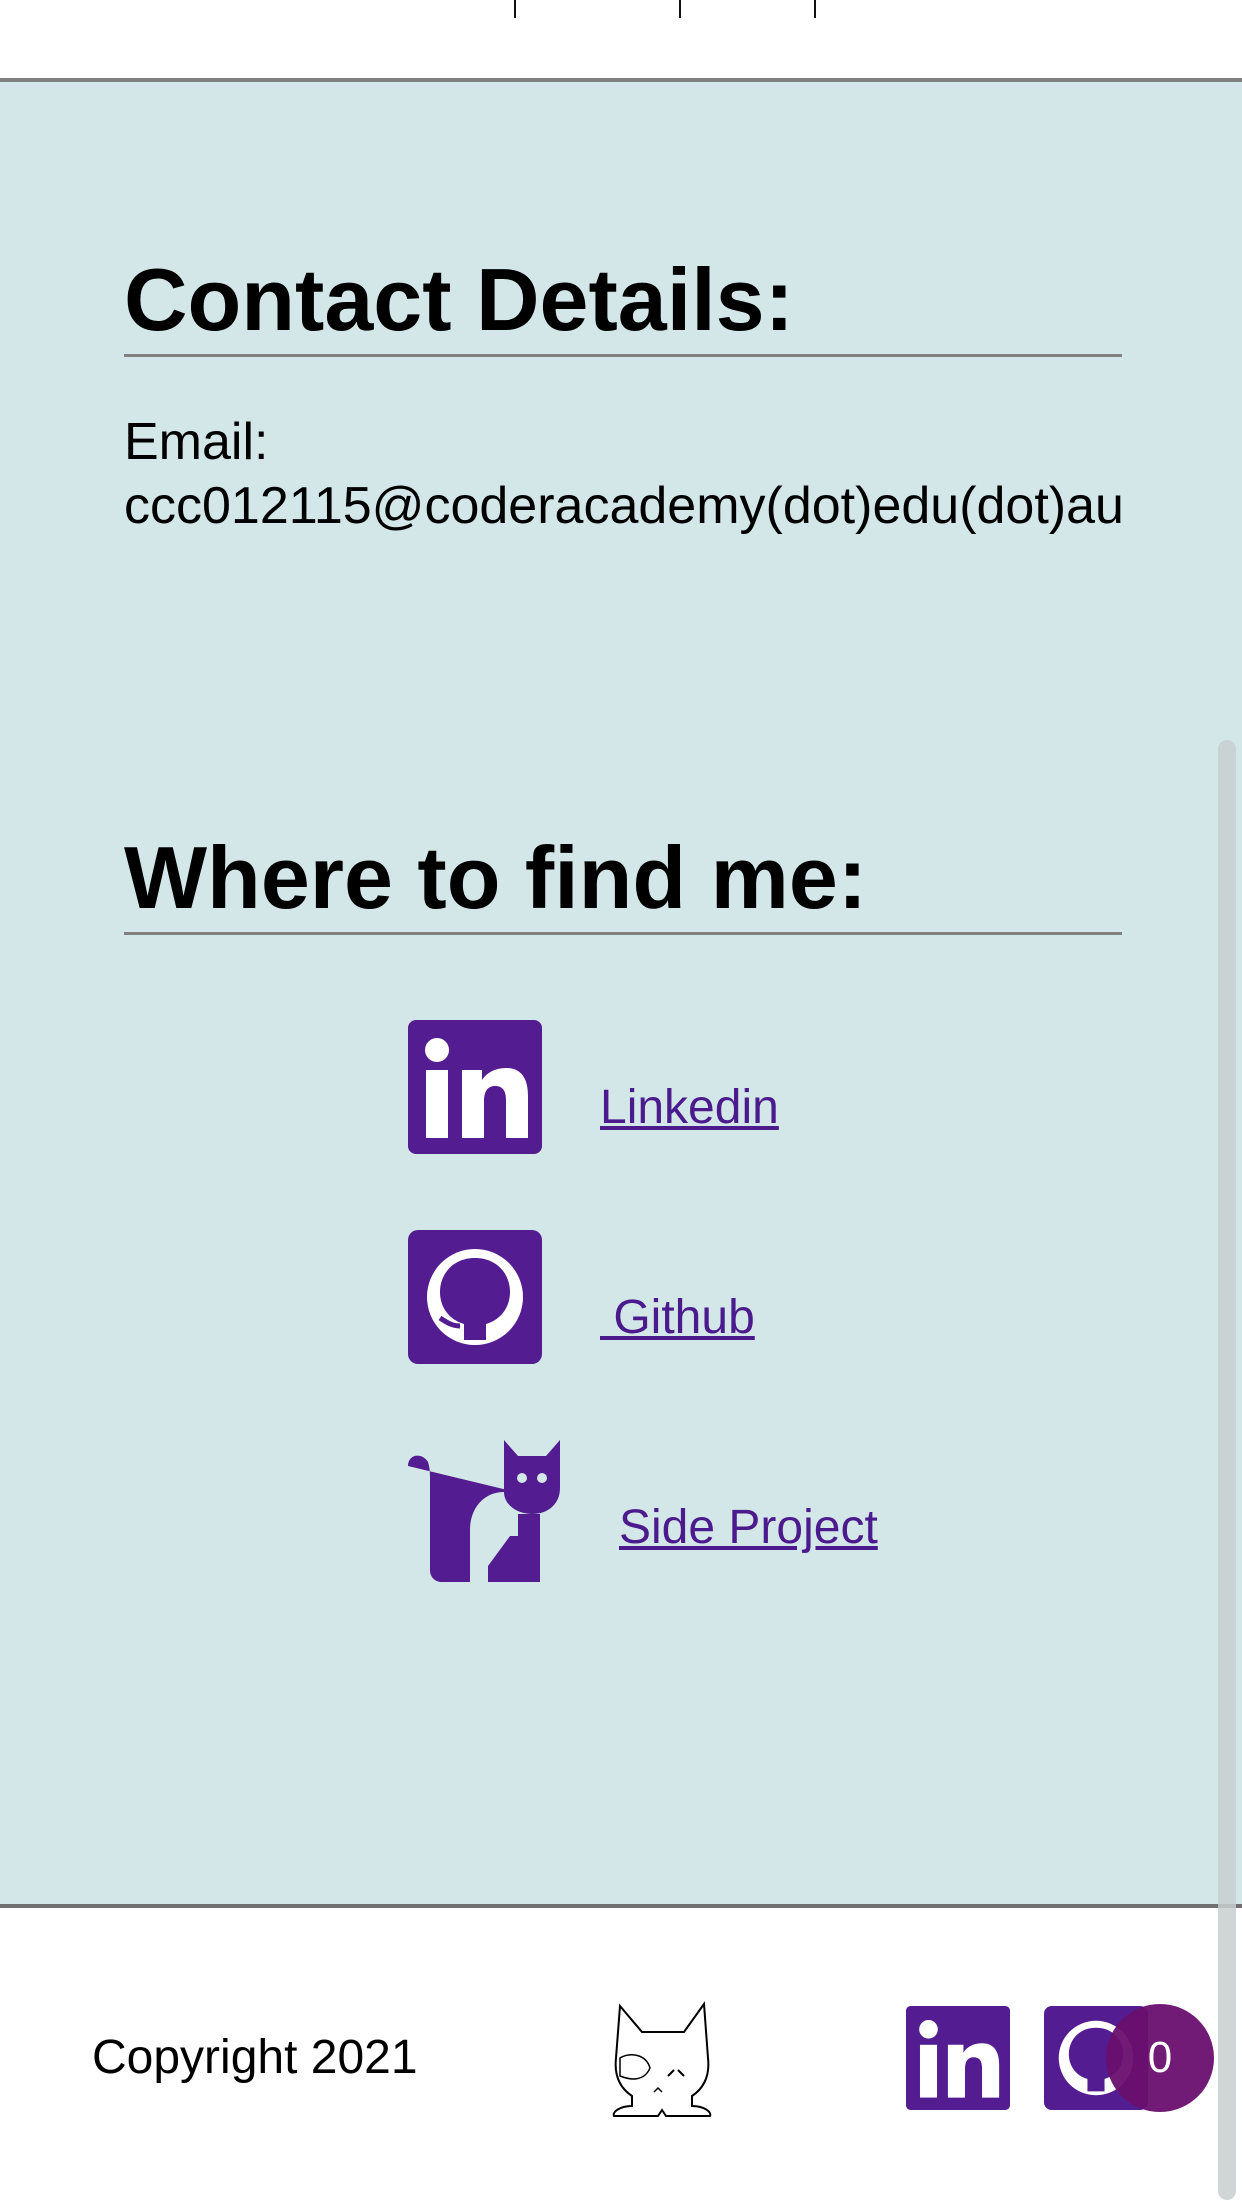 Image resolution: width=1242 pixels, height=2208 pixels. What do you see at coordinates (255, 2057) in the screenshot?
I see `copyright-text: Copyright 2021` at bounding box center [255, 2057].